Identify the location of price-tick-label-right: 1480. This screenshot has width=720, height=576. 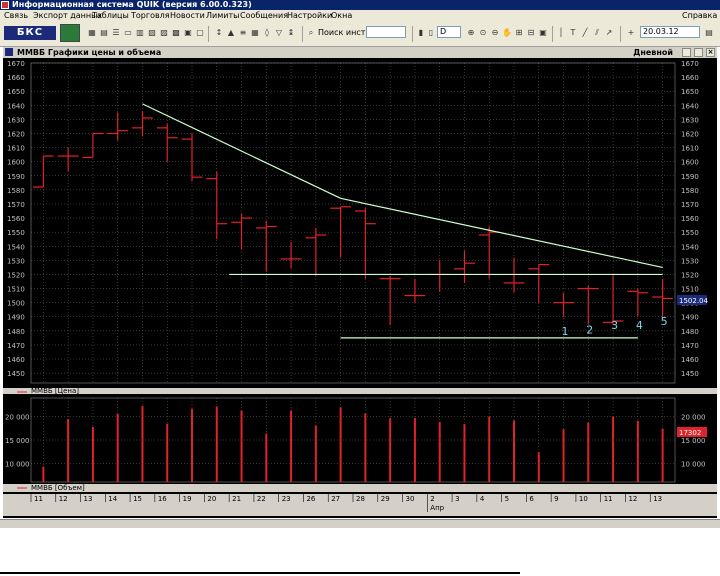
(690, 332).